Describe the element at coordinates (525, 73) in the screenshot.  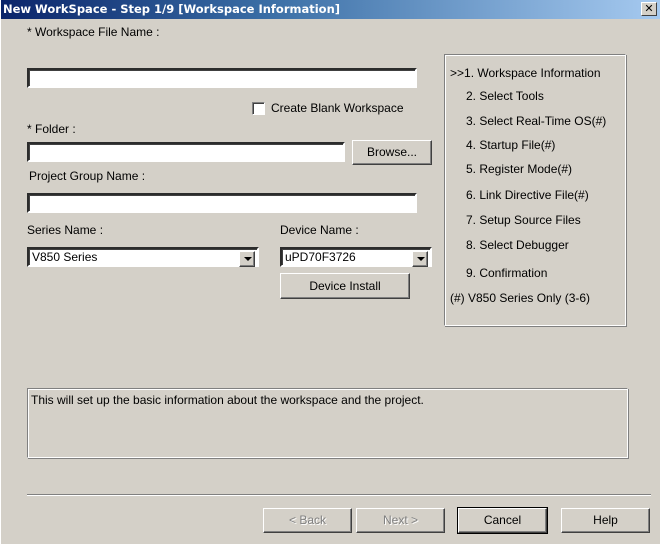
I see `step-item-current: >>1. Workspace Information` at that location.